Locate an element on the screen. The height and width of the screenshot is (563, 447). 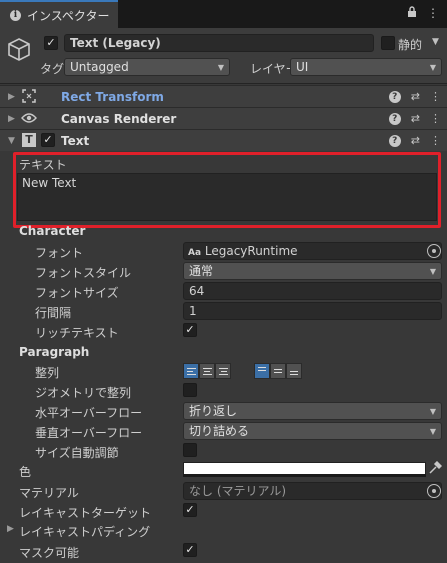
raycast-target-label: レイキャストターゲット is located at coordinates (85, 513).